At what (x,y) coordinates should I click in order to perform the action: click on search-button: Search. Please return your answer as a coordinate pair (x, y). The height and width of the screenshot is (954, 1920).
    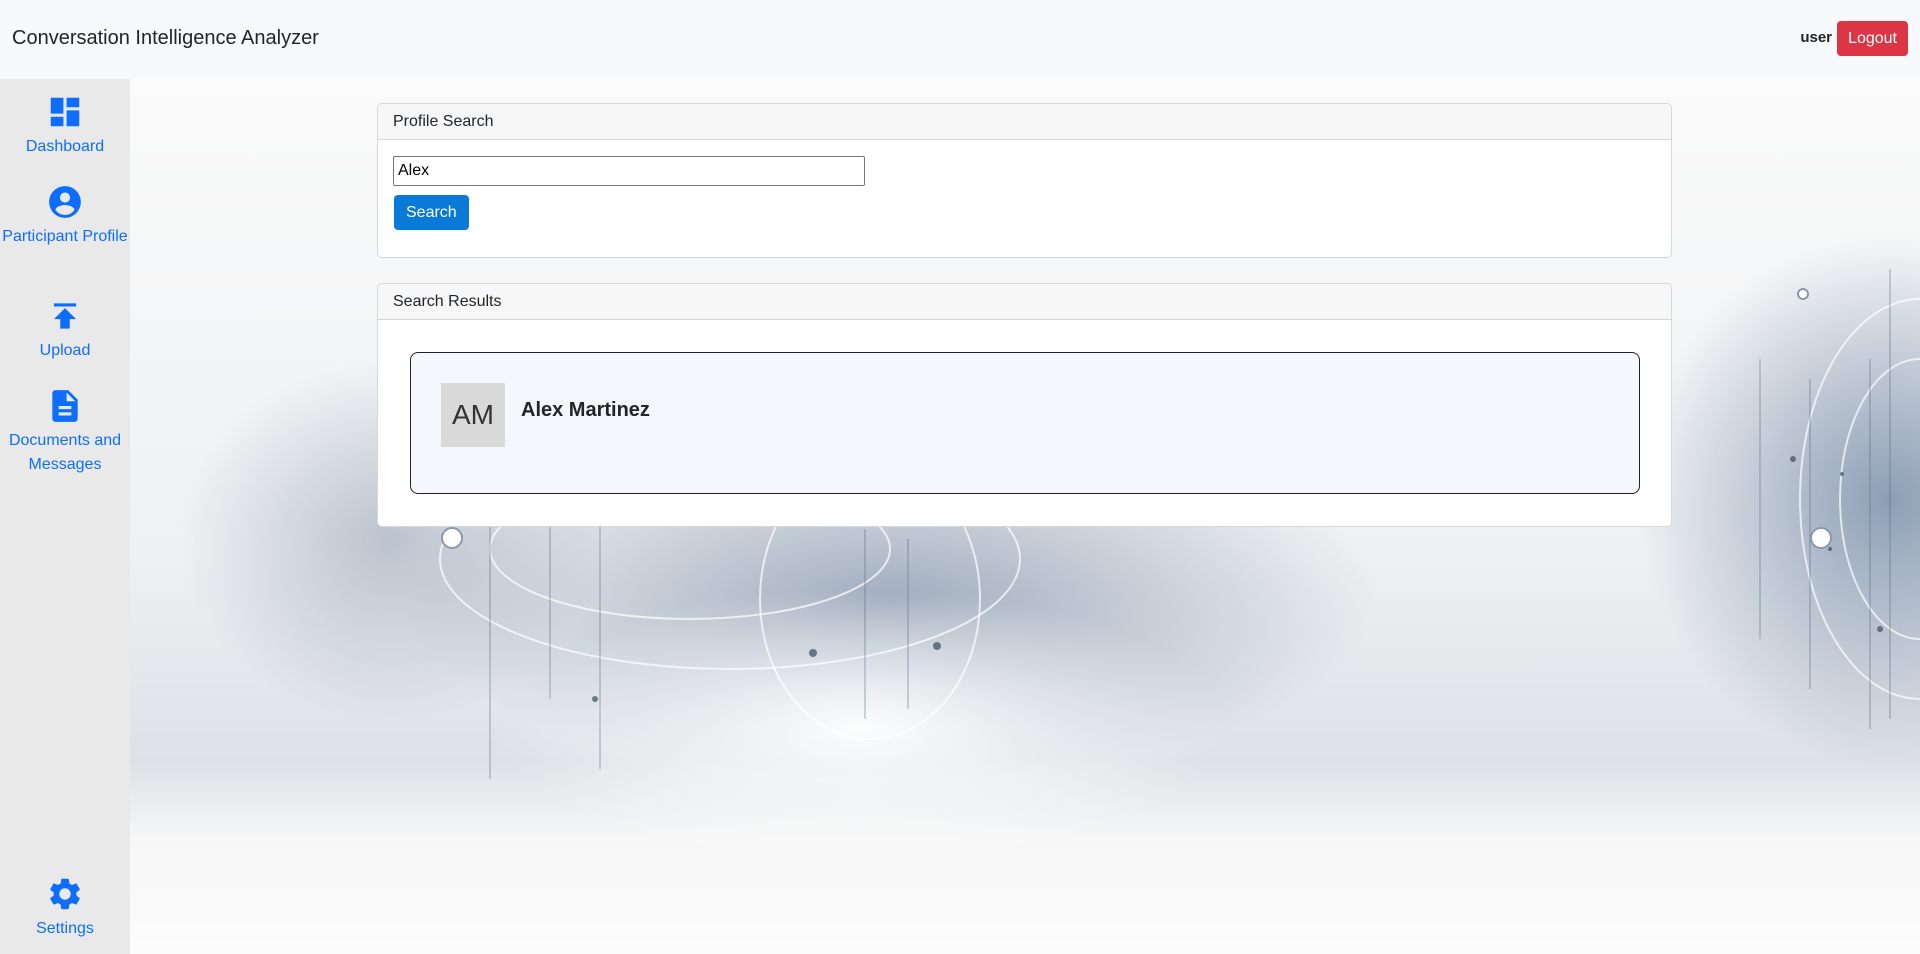
    Looking at the image, I should click on (431, 212).